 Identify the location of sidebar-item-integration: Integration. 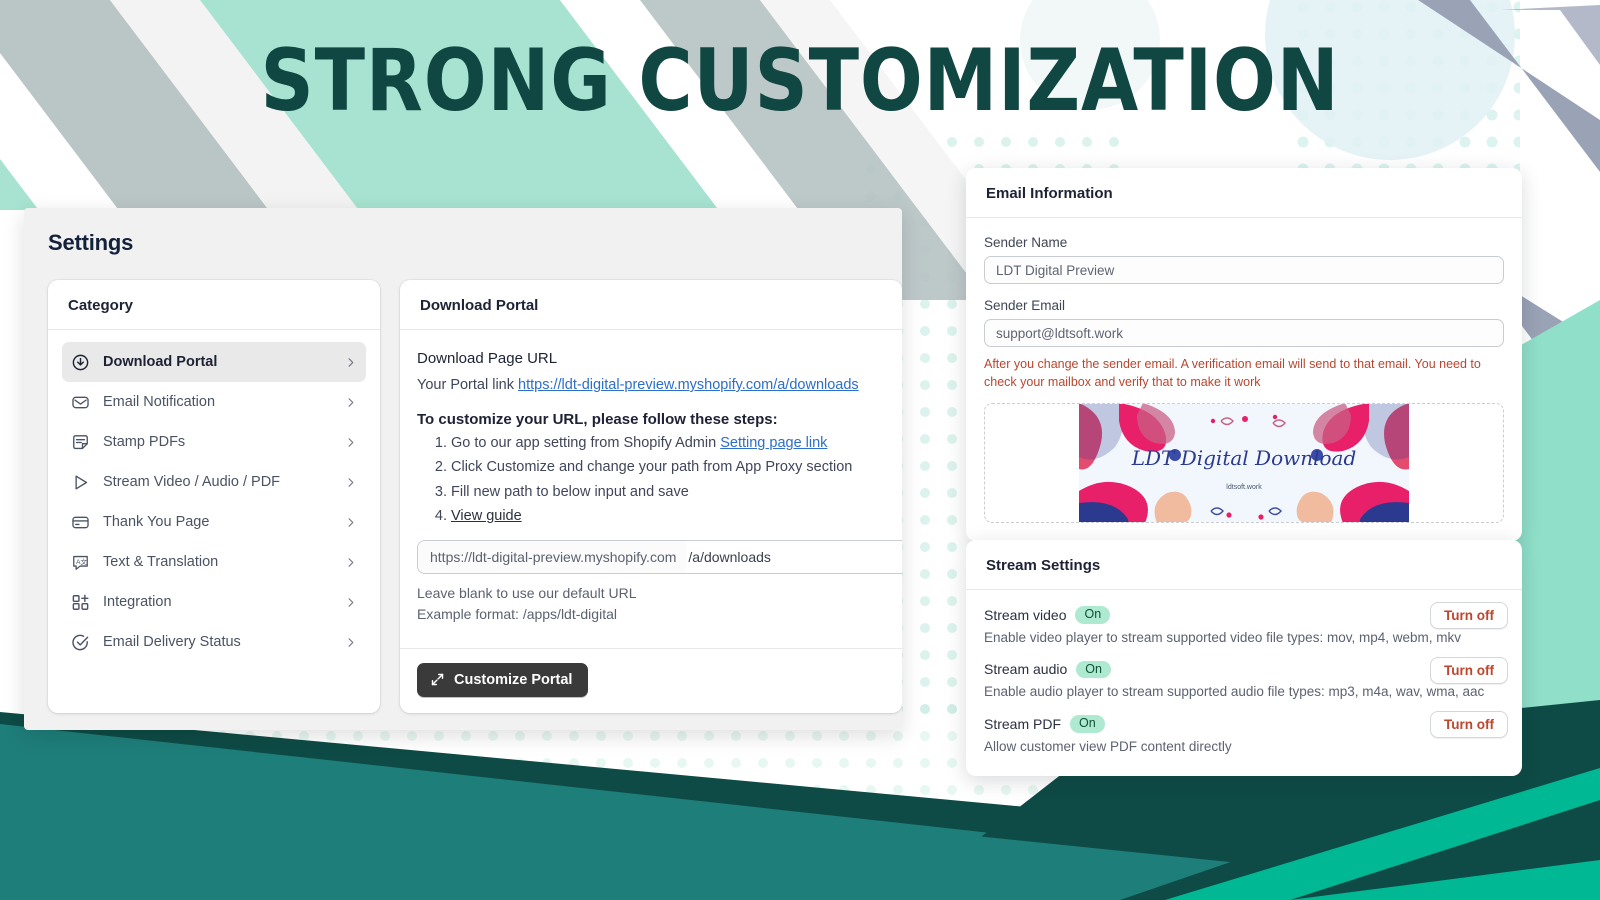
(214, 602).